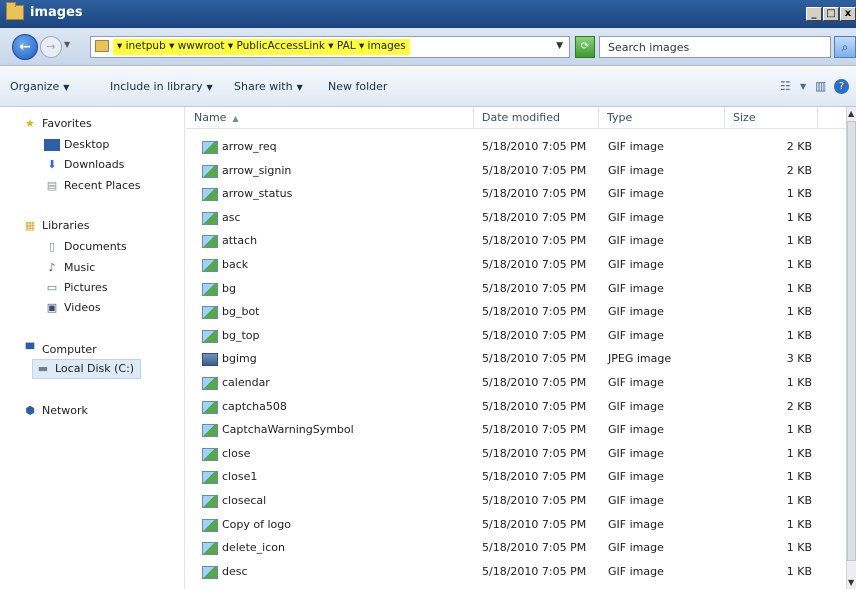  Describe the element at coordinates (516, 241) in the screenshot. I see `file-row: attach 5/18/2010 7:05 PM GIF image 1 KB` at that location.